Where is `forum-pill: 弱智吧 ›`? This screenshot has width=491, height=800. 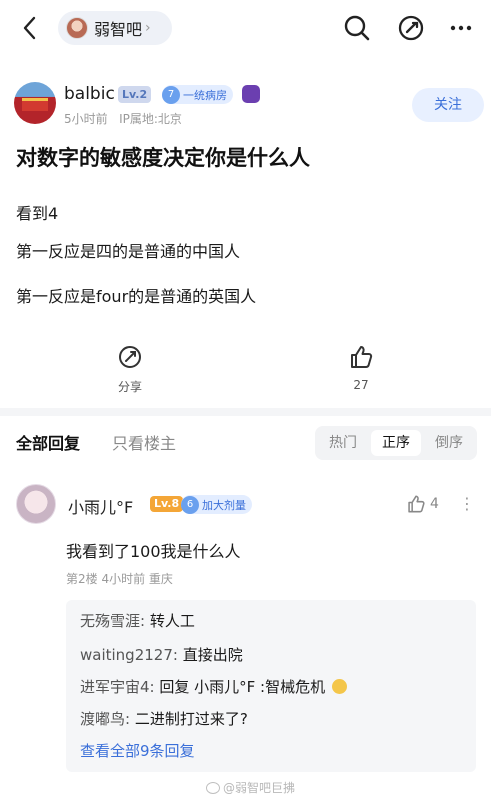 forum-pill: 弱智吧 › is located at coordinates (115, 28).